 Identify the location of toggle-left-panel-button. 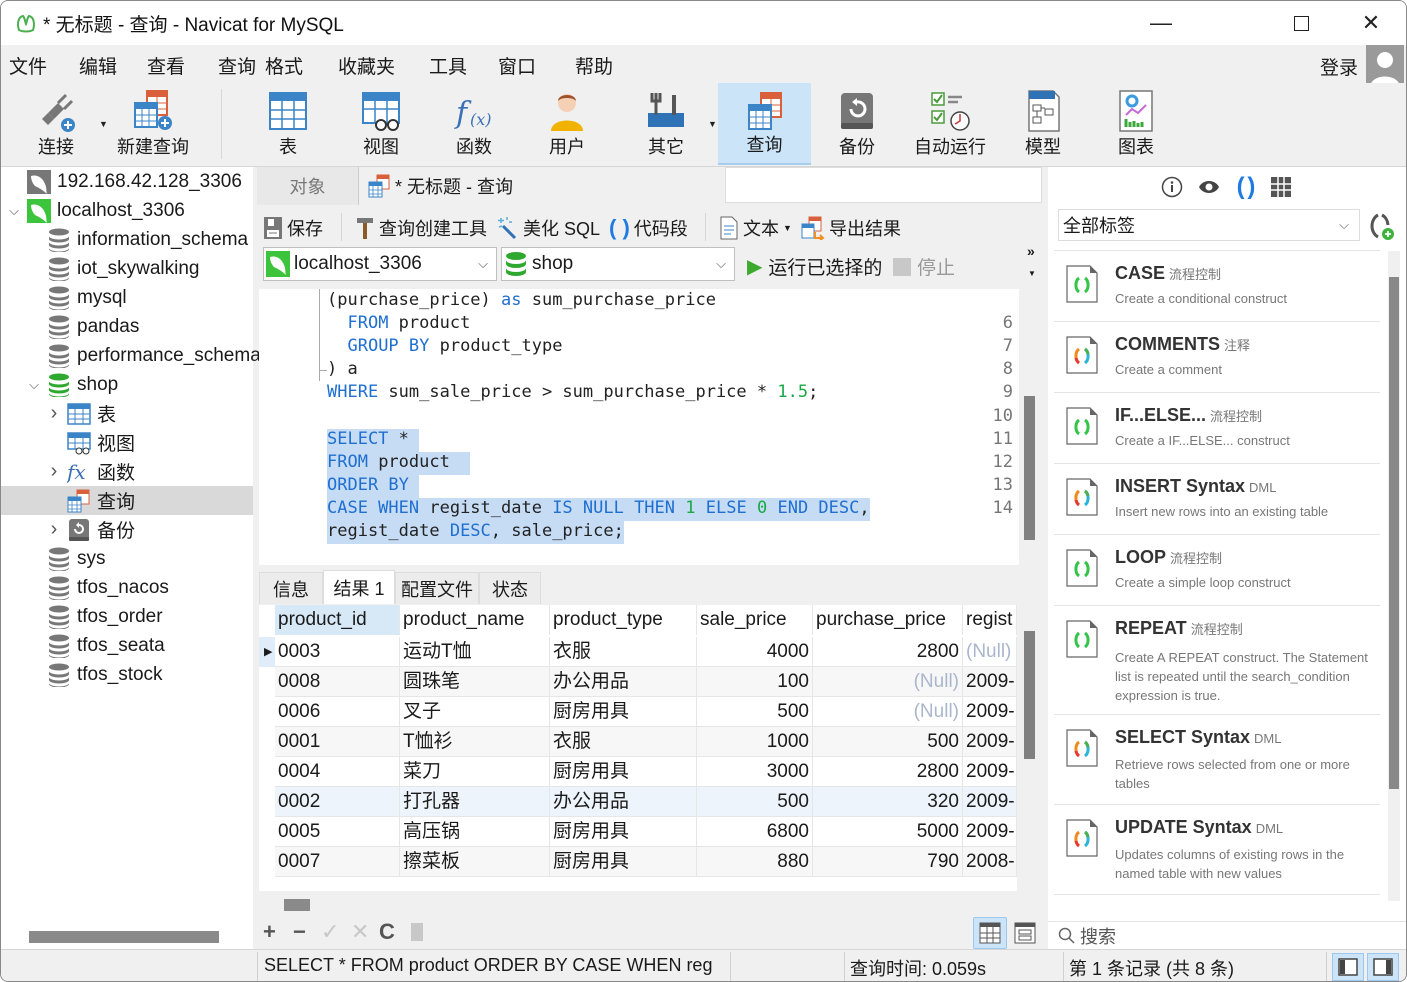
(1348, 967).